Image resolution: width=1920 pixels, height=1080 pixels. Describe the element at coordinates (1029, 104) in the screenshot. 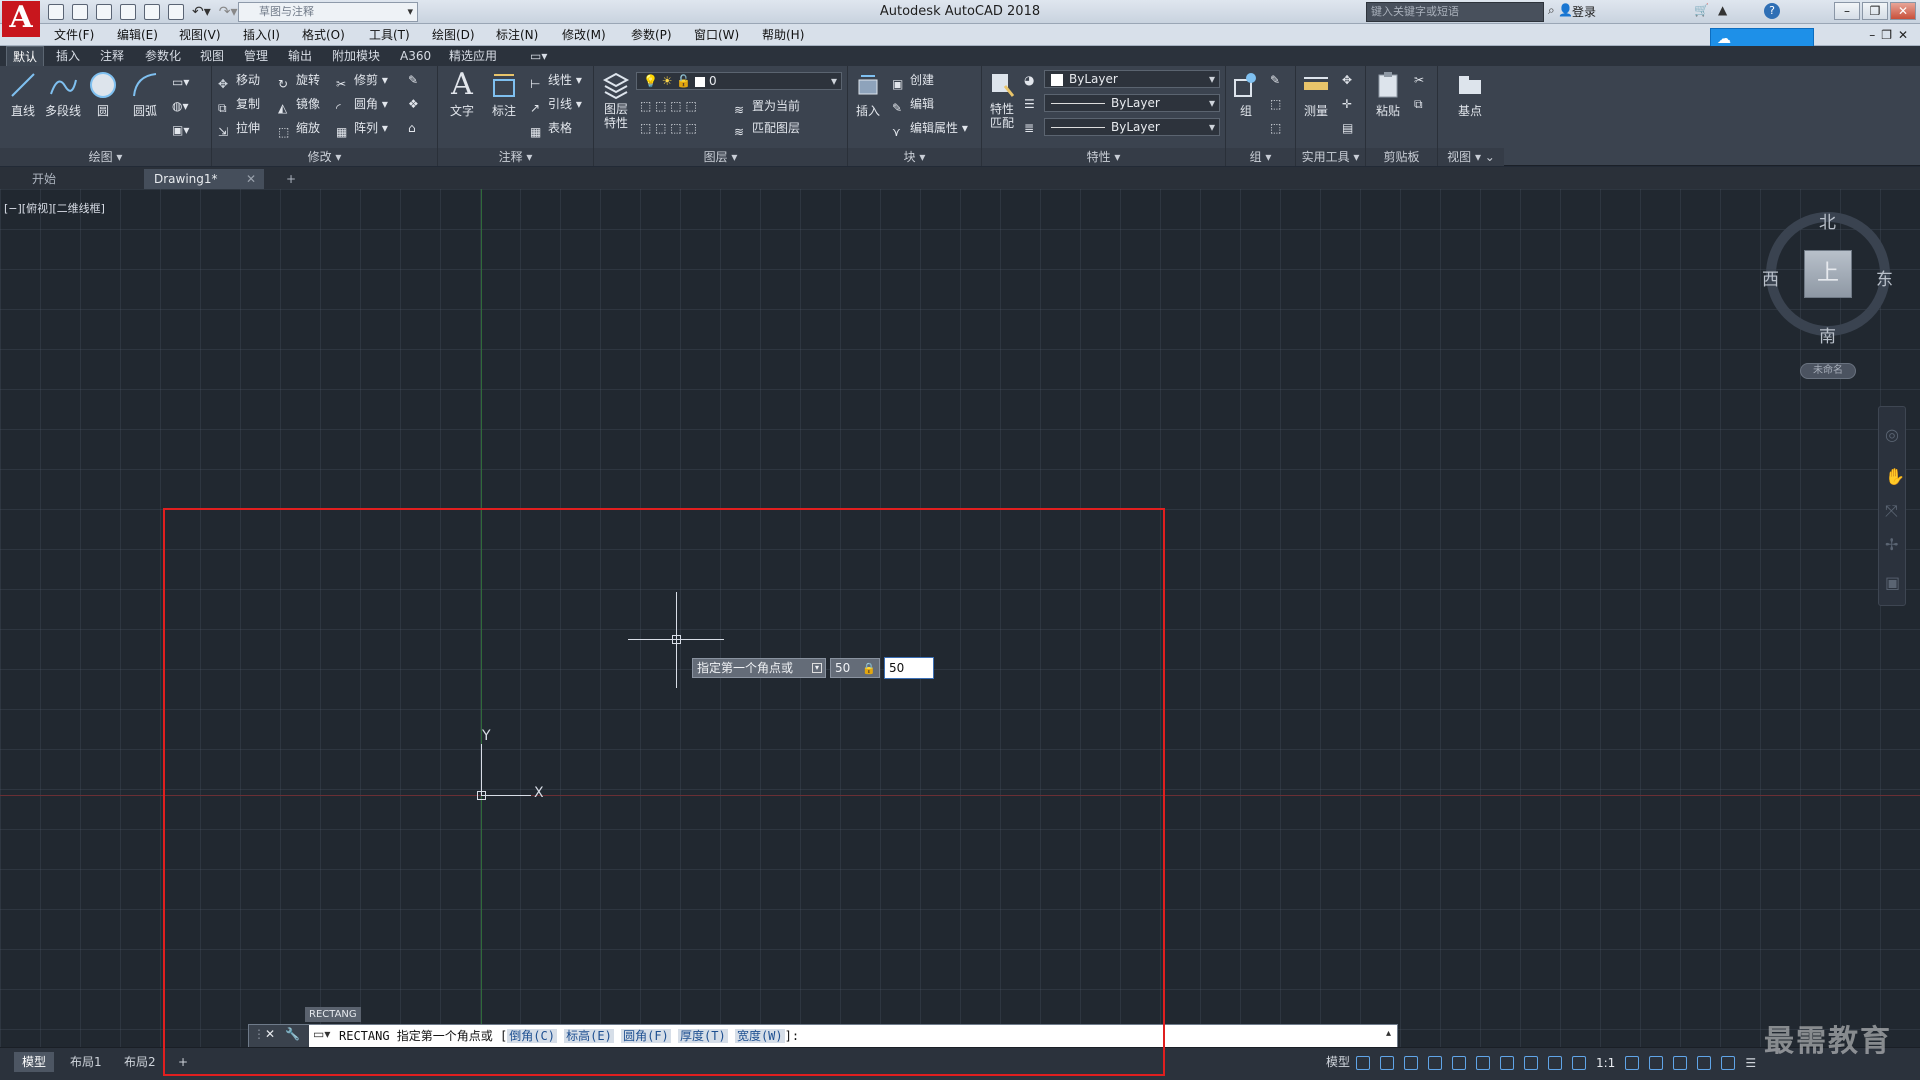

I see `linetype-icon: ☰` at that location.